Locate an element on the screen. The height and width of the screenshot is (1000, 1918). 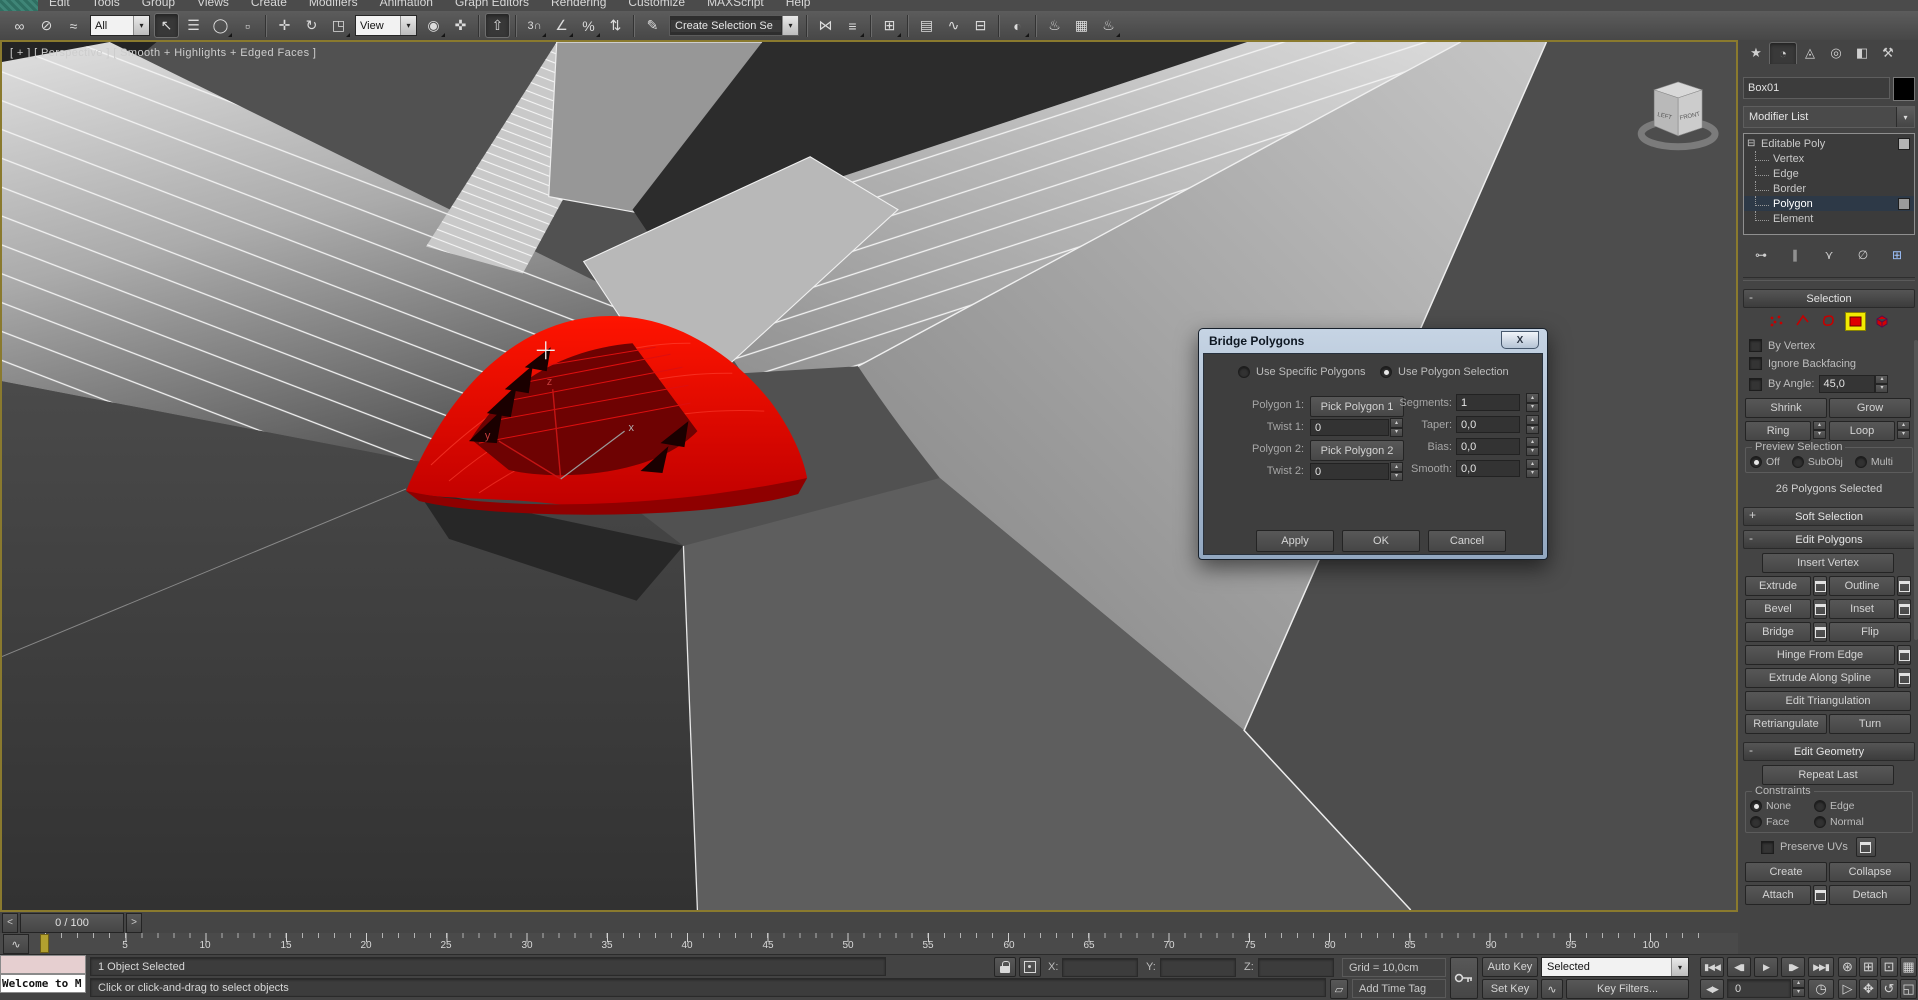
edge-mode-icon is located at coordinates (1802, 320).